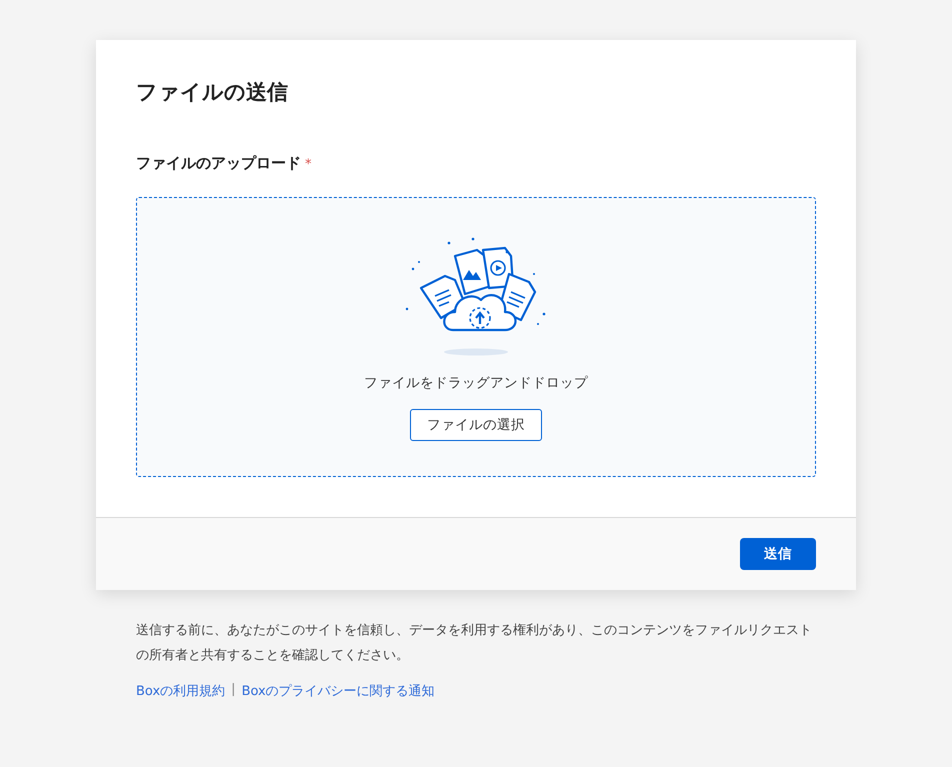  I want to click on consent-notice: 送信する前に、あなたがこのサイトを信頼し、データを利用する権利があり、このコンテンツをファイルリクエストの所有者と共有することを確認してください。, so click(474, 643).